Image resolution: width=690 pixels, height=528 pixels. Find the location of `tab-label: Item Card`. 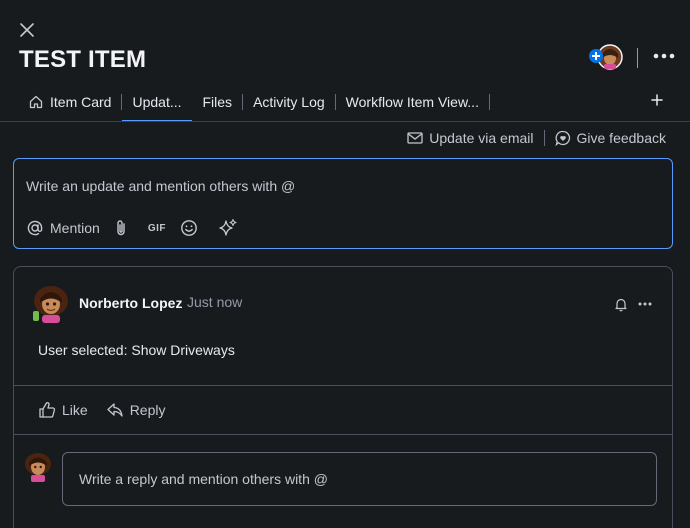

tab-label: Item Card is located at coordinates (81, 102).